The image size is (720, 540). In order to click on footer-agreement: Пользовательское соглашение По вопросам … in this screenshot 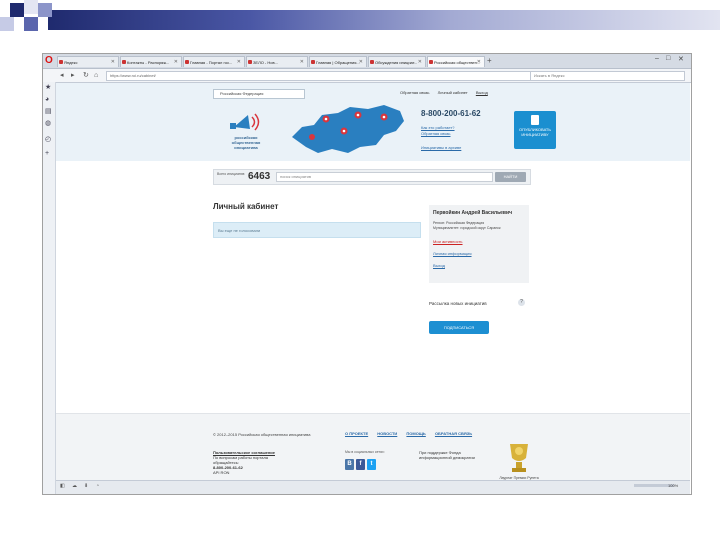, I will do `click(253, 462)`.